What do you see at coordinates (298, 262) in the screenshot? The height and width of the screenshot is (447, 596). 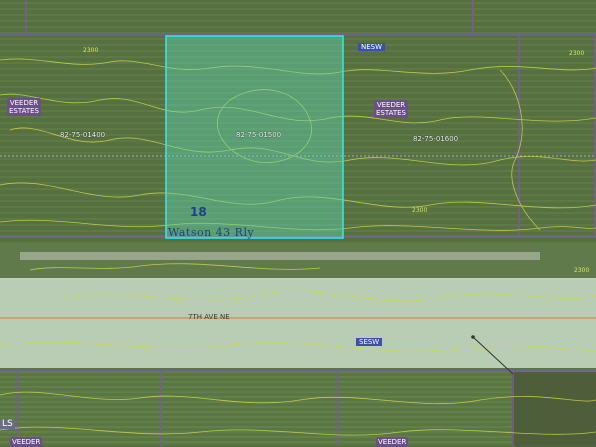 I see `field-verge` at bounding box center [298, 262].